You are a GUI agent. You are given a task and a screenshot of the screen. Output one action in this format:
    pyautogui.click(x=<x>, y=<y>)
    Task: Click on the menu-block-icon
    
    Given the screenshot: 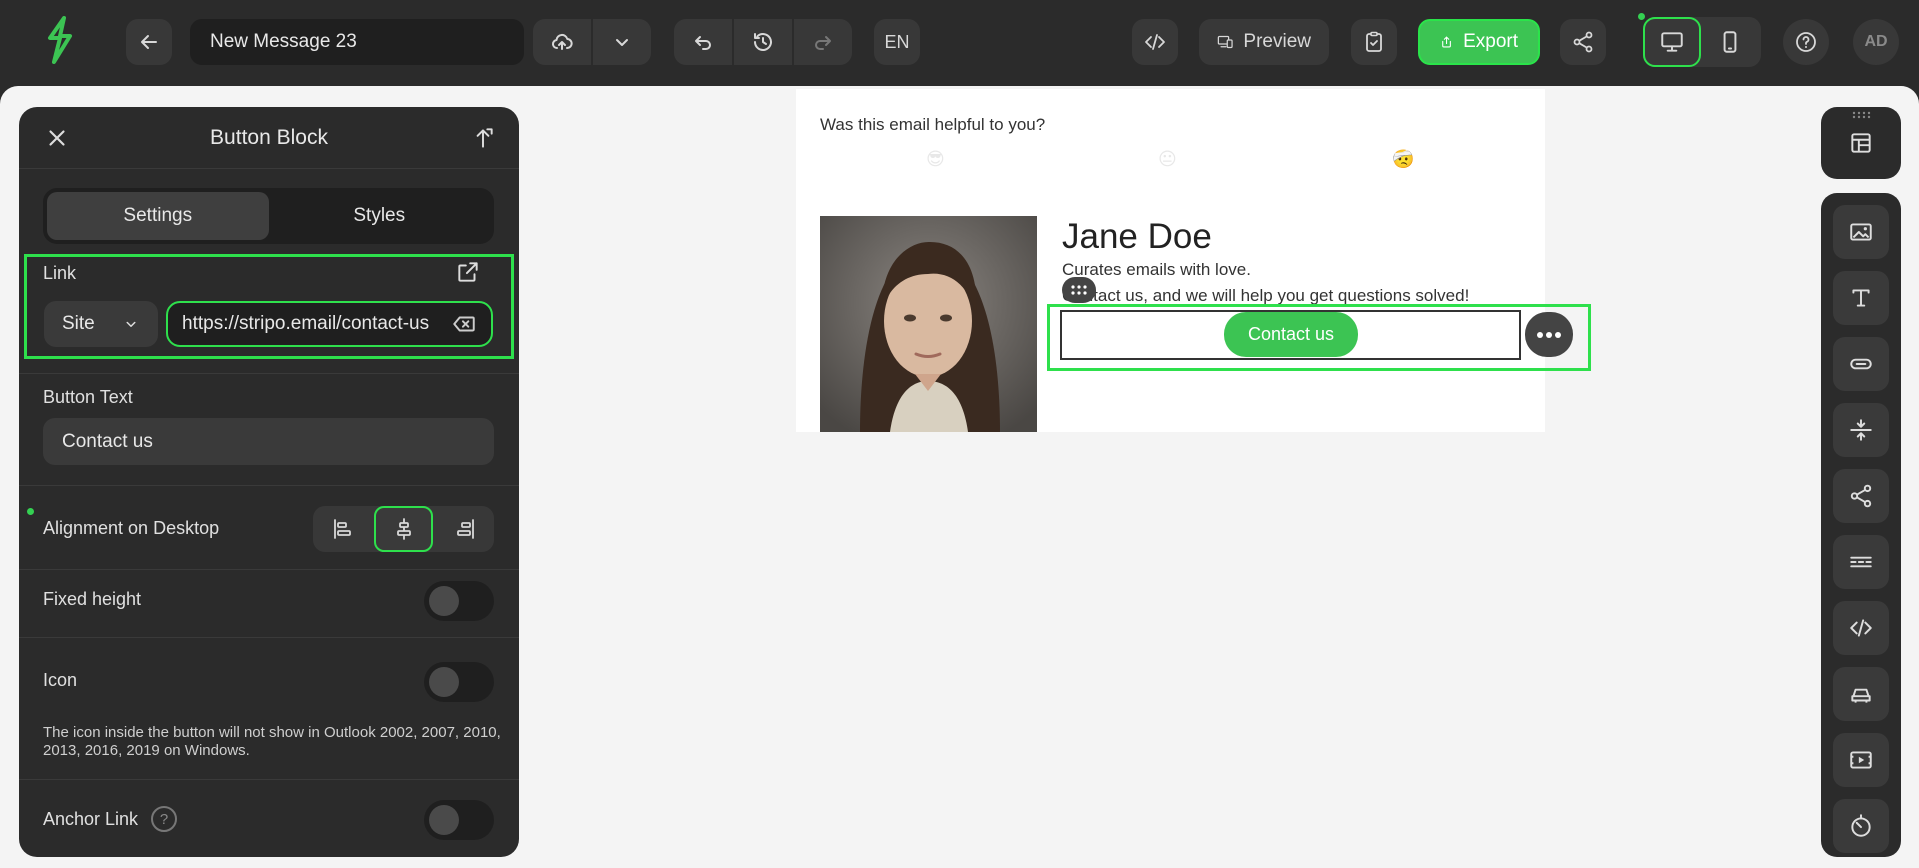 What is the action you would take?
    pyautogui.click(x=1861, y=562)
    